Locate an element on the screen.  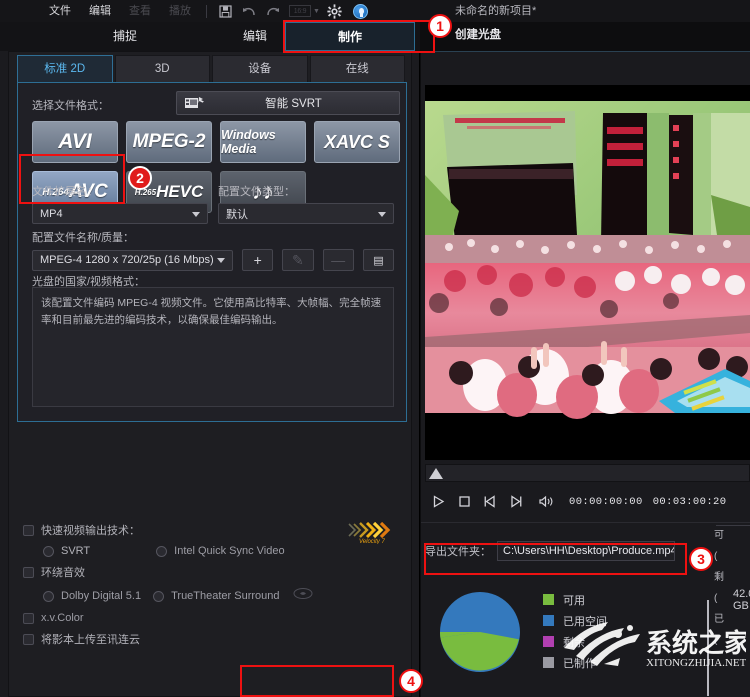
save-icon is located at coordinates (225, 11).